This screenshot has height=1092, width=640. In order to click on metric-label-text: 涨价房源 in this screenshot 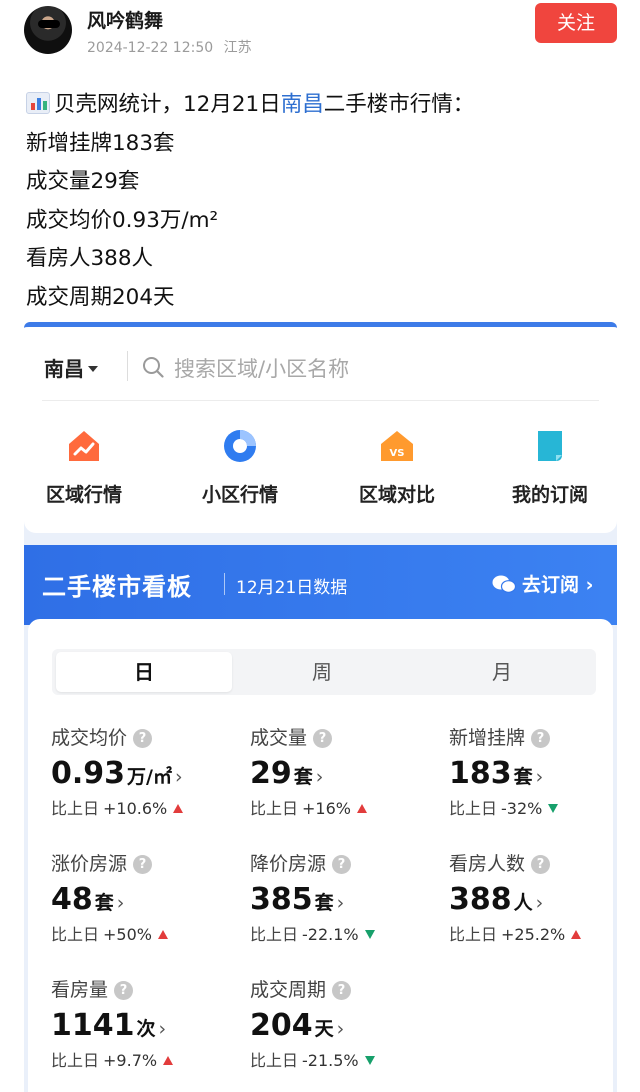, I will do `click(89, 864)`.